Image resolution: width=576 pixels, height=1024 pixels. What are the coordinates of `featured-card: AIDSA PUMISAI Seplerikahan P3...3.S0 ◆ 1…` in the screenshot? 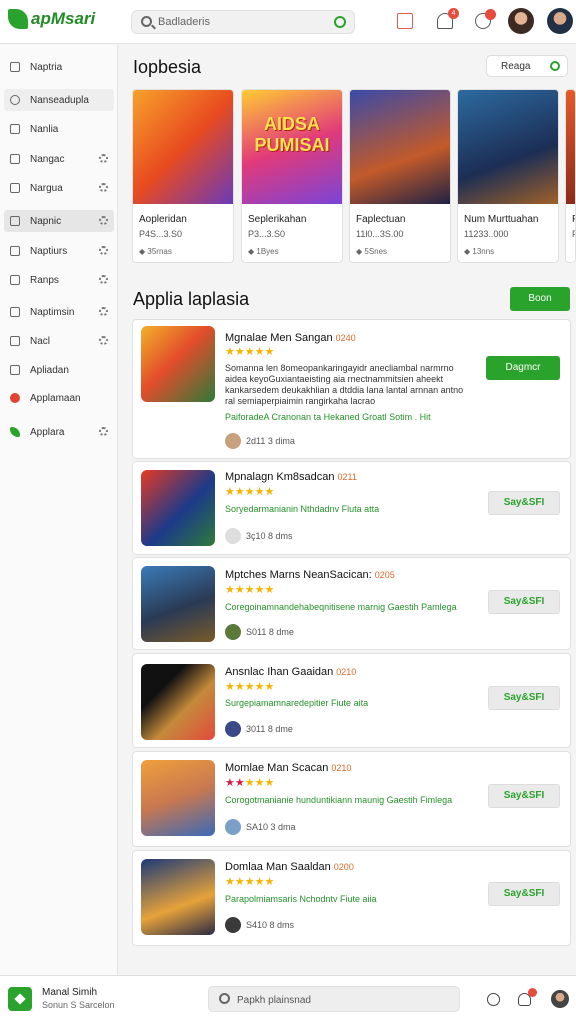 It's located at (292, 176).